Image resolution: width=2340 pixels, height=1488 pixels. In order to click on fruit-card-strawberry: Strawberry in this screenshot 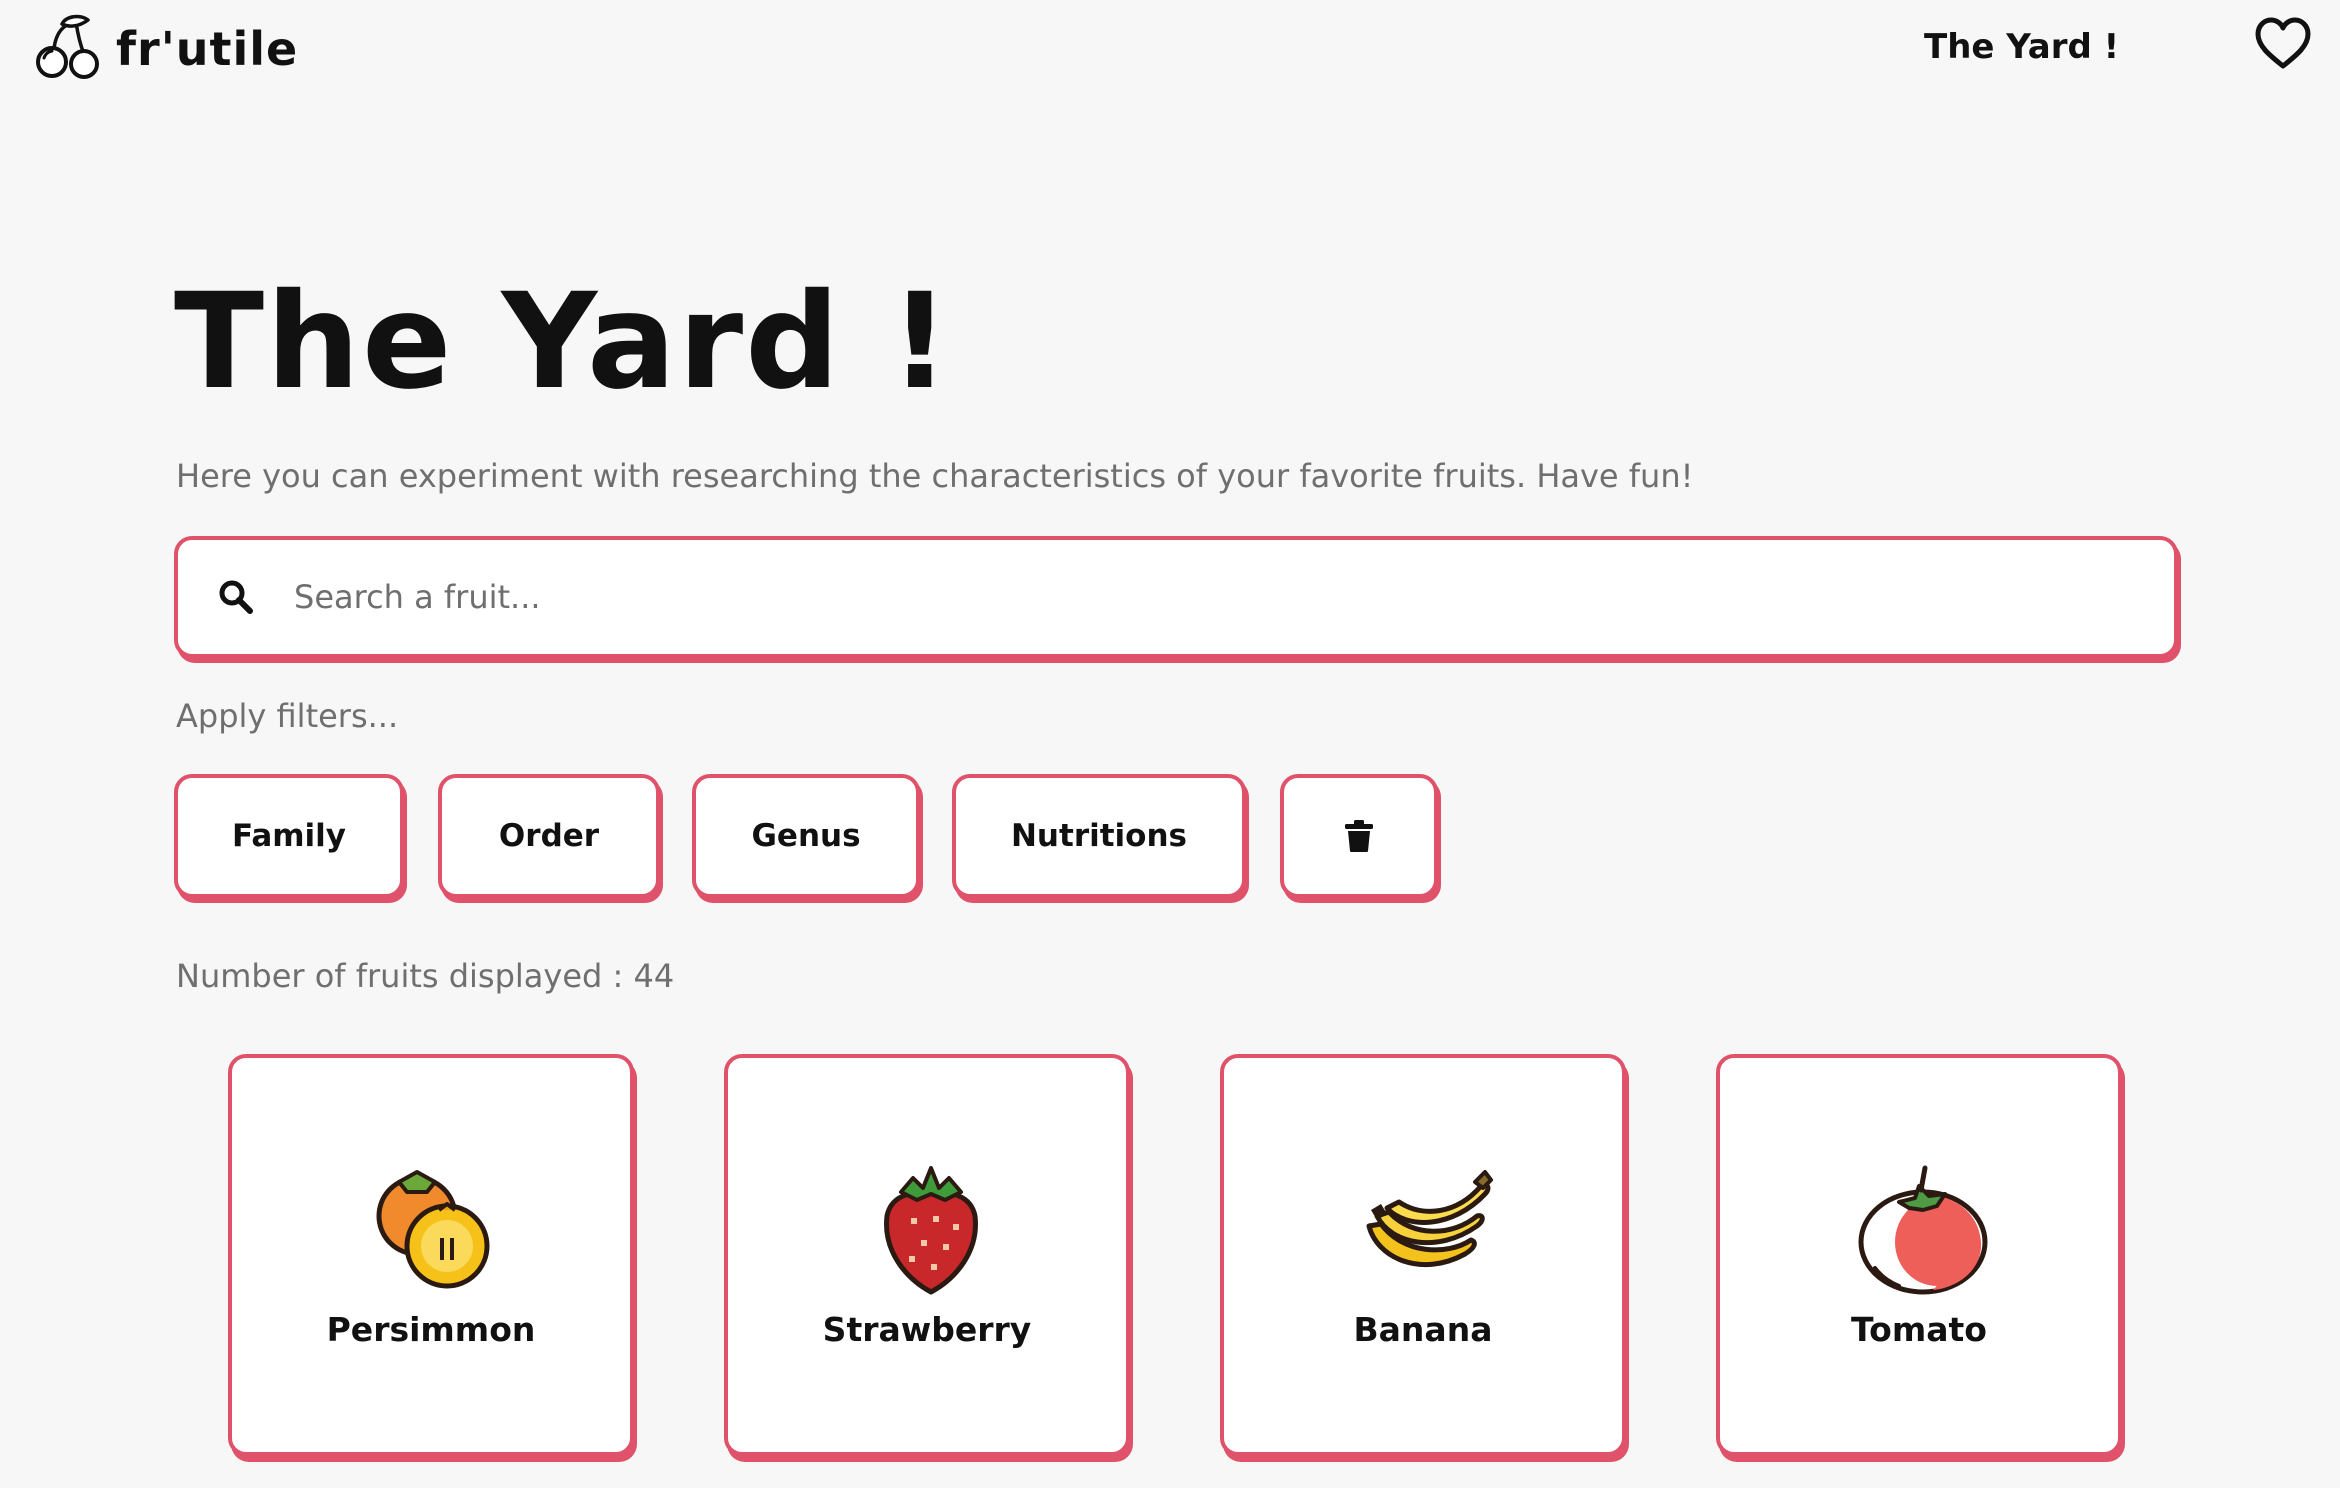, I will do `click(927, 1255)`.